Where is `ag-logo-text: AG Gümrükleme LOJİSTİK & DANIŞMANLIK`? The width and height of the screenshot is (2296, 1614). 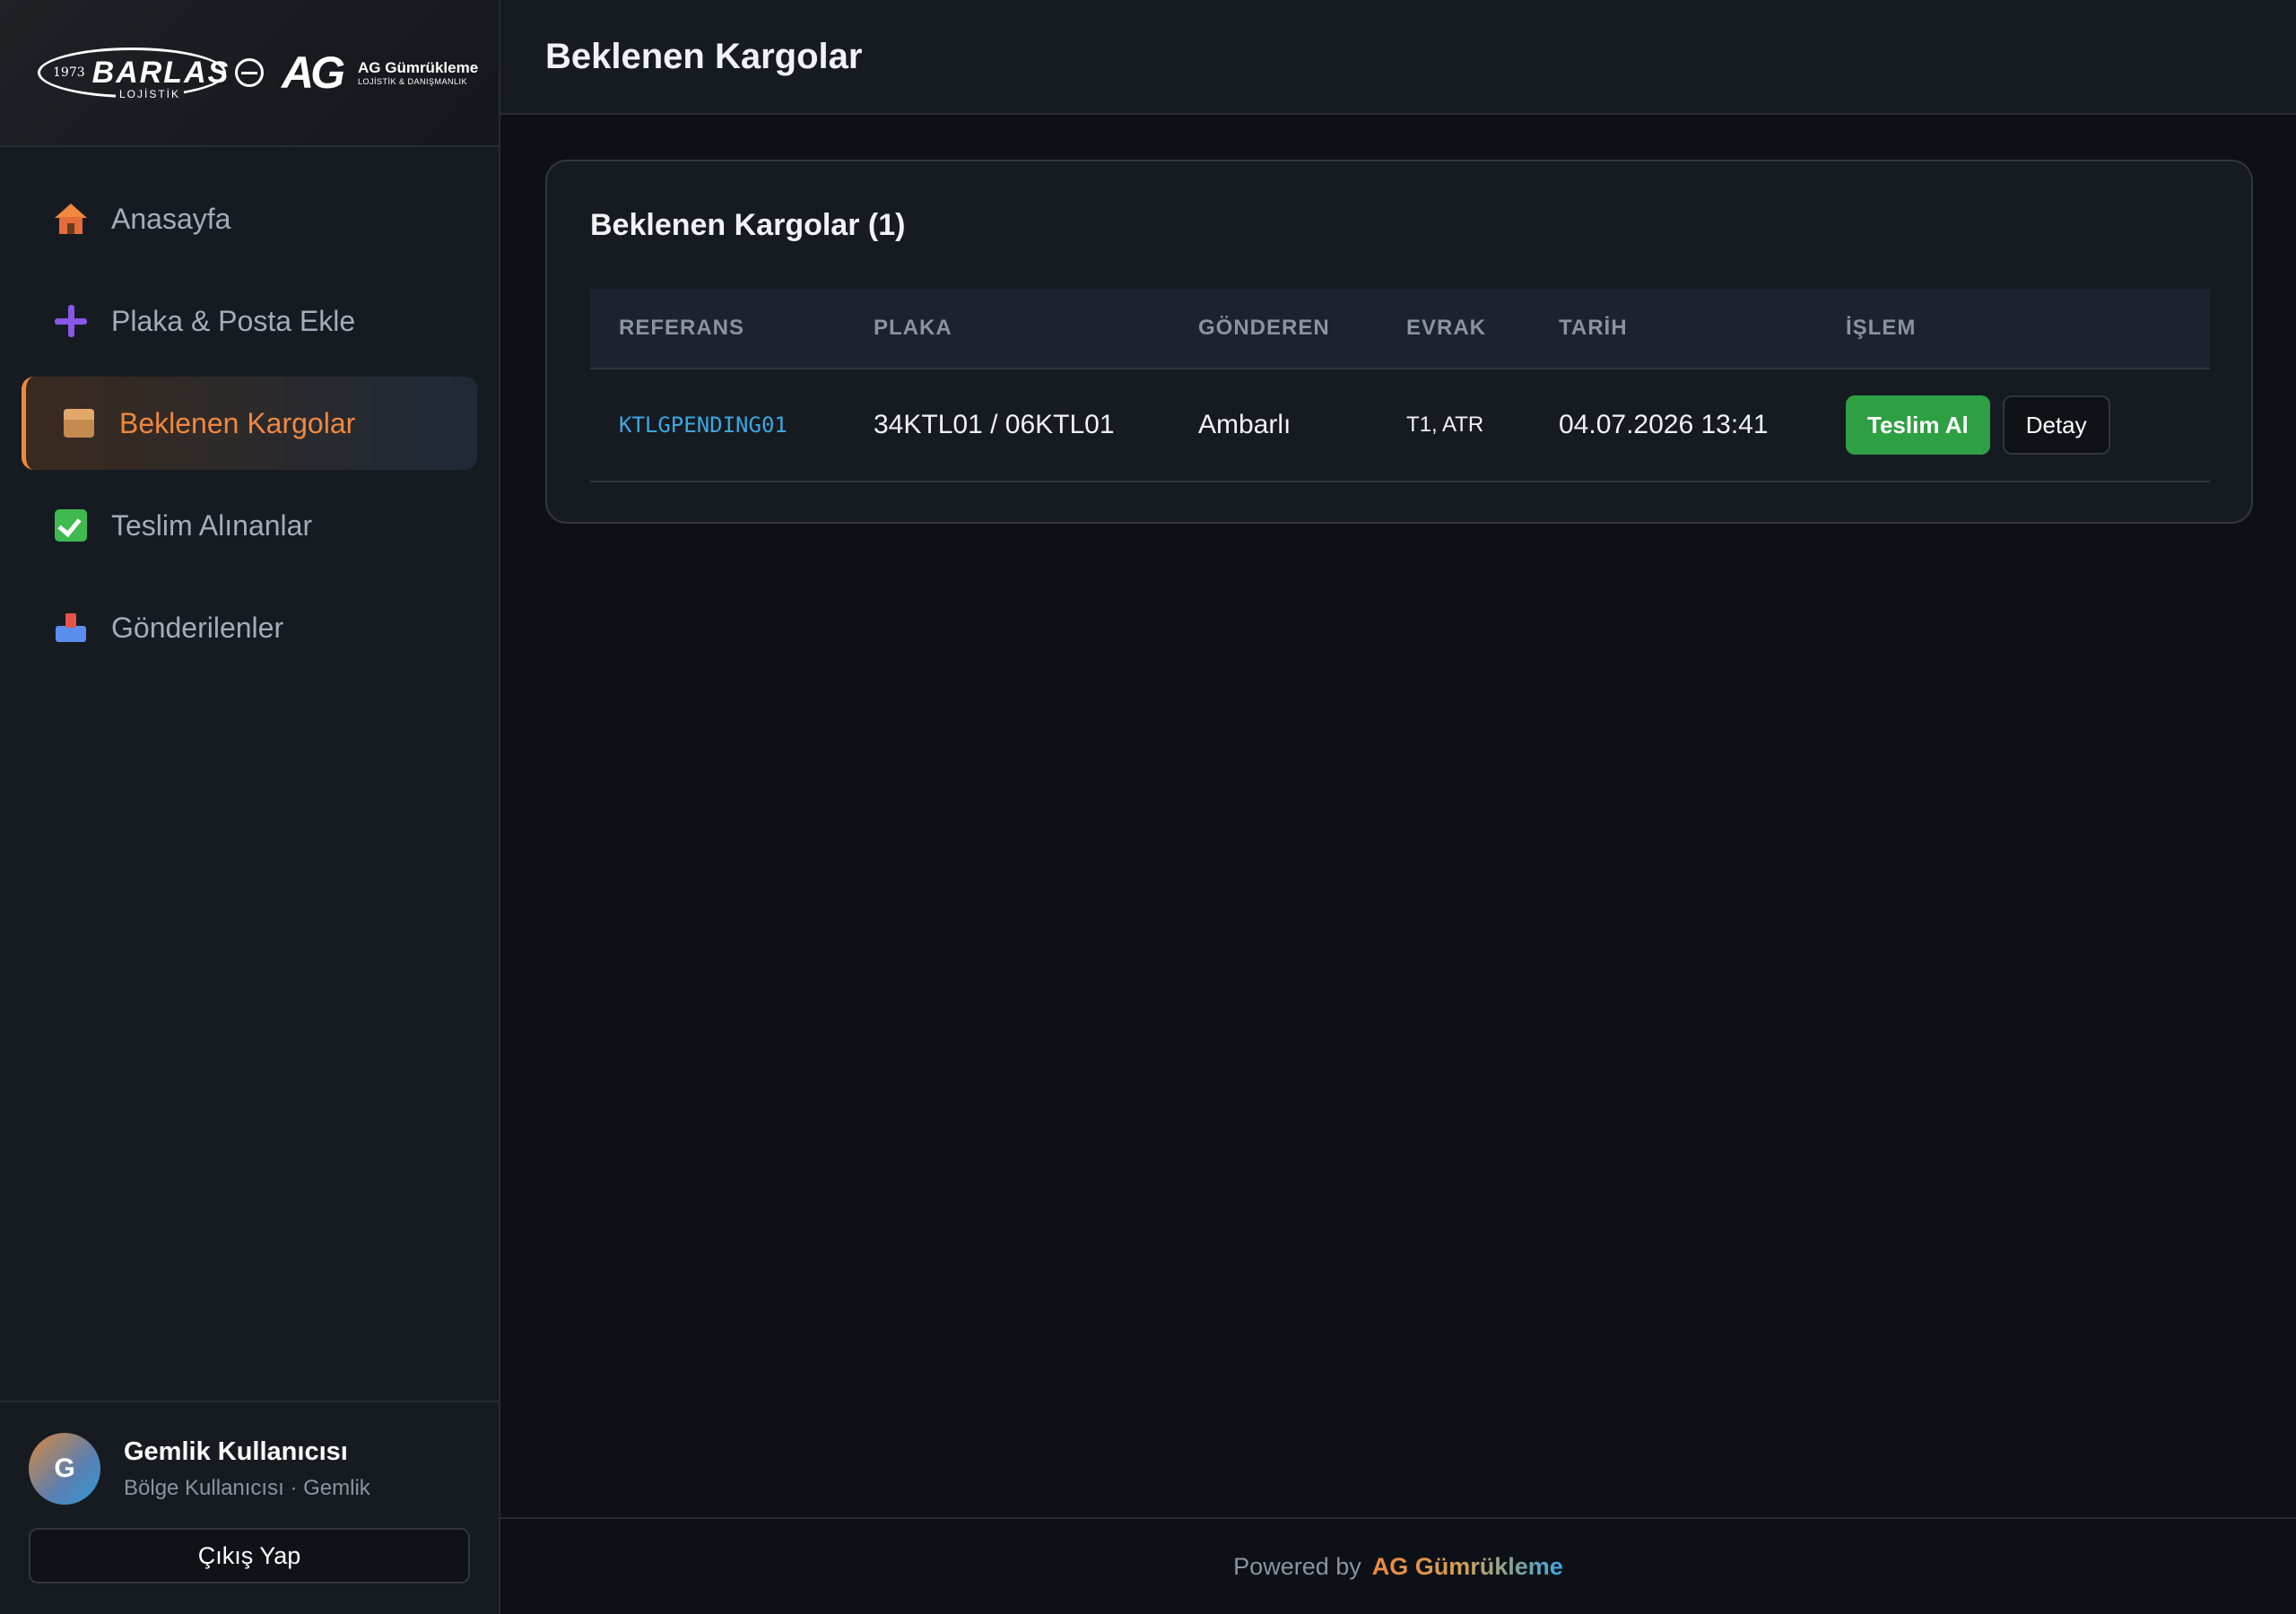
ag-logo-text: AG Gümrükleme LOJİSTİK & DANIŞMANLIK is located at coordinates (418, 72).